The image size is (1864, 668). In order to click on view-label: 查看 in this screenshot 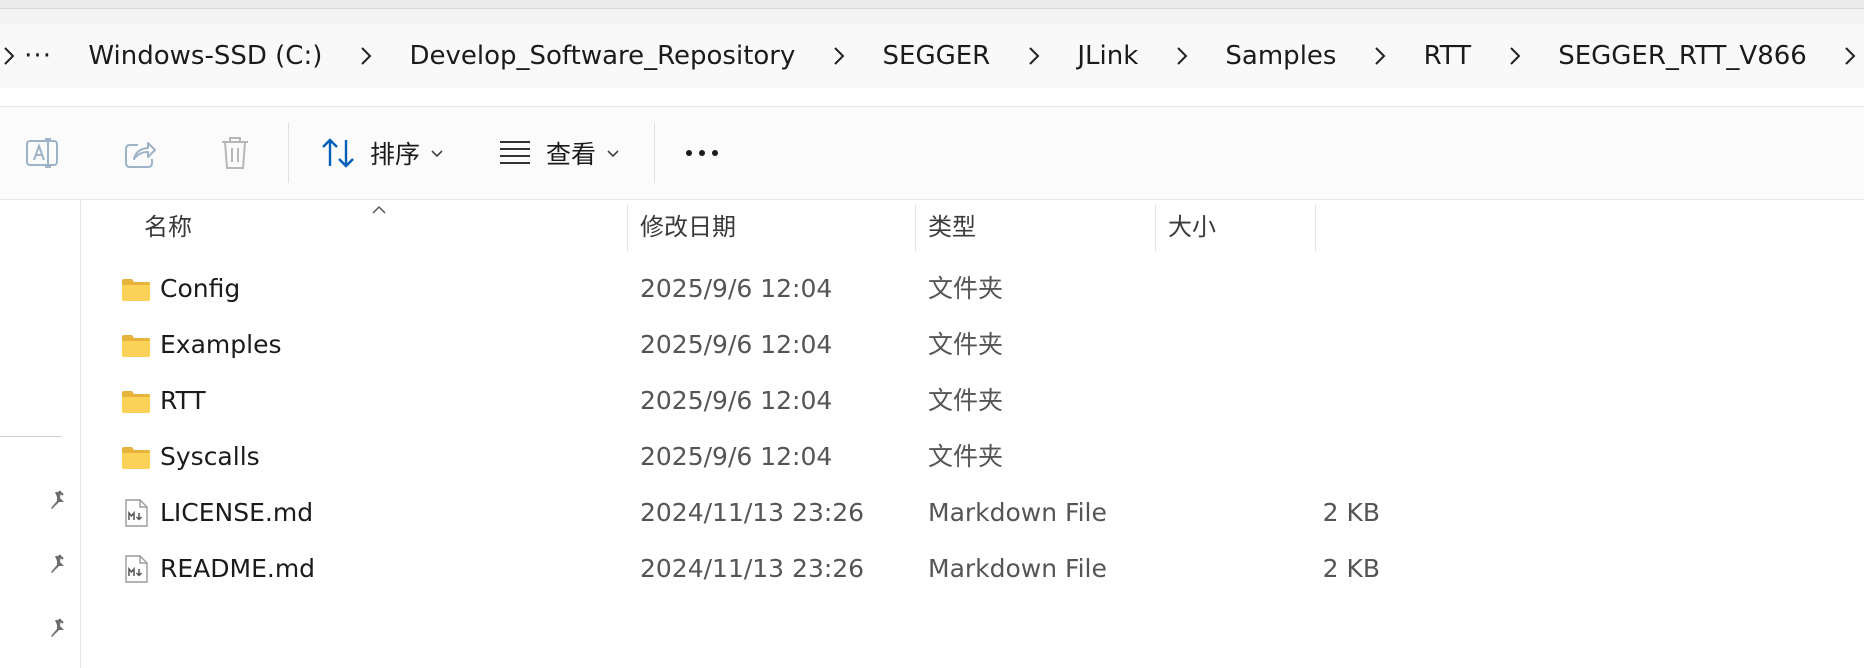, I will do `click(571, 154)`.